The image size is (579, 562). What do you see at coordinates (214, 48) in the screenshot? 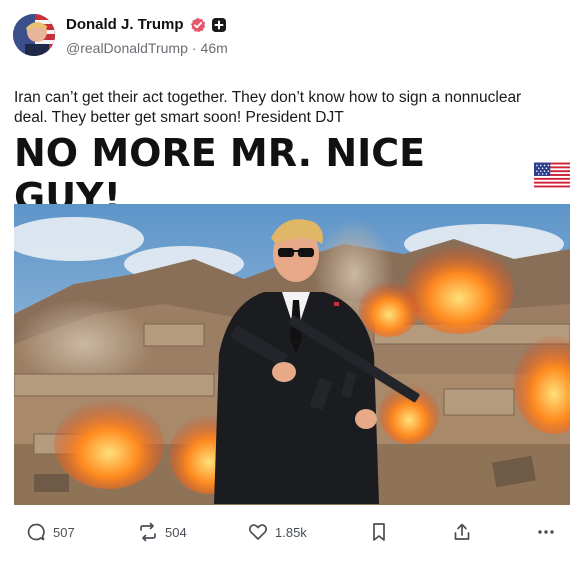
I see `post-time: 46m` at bounding box center [214, 48].